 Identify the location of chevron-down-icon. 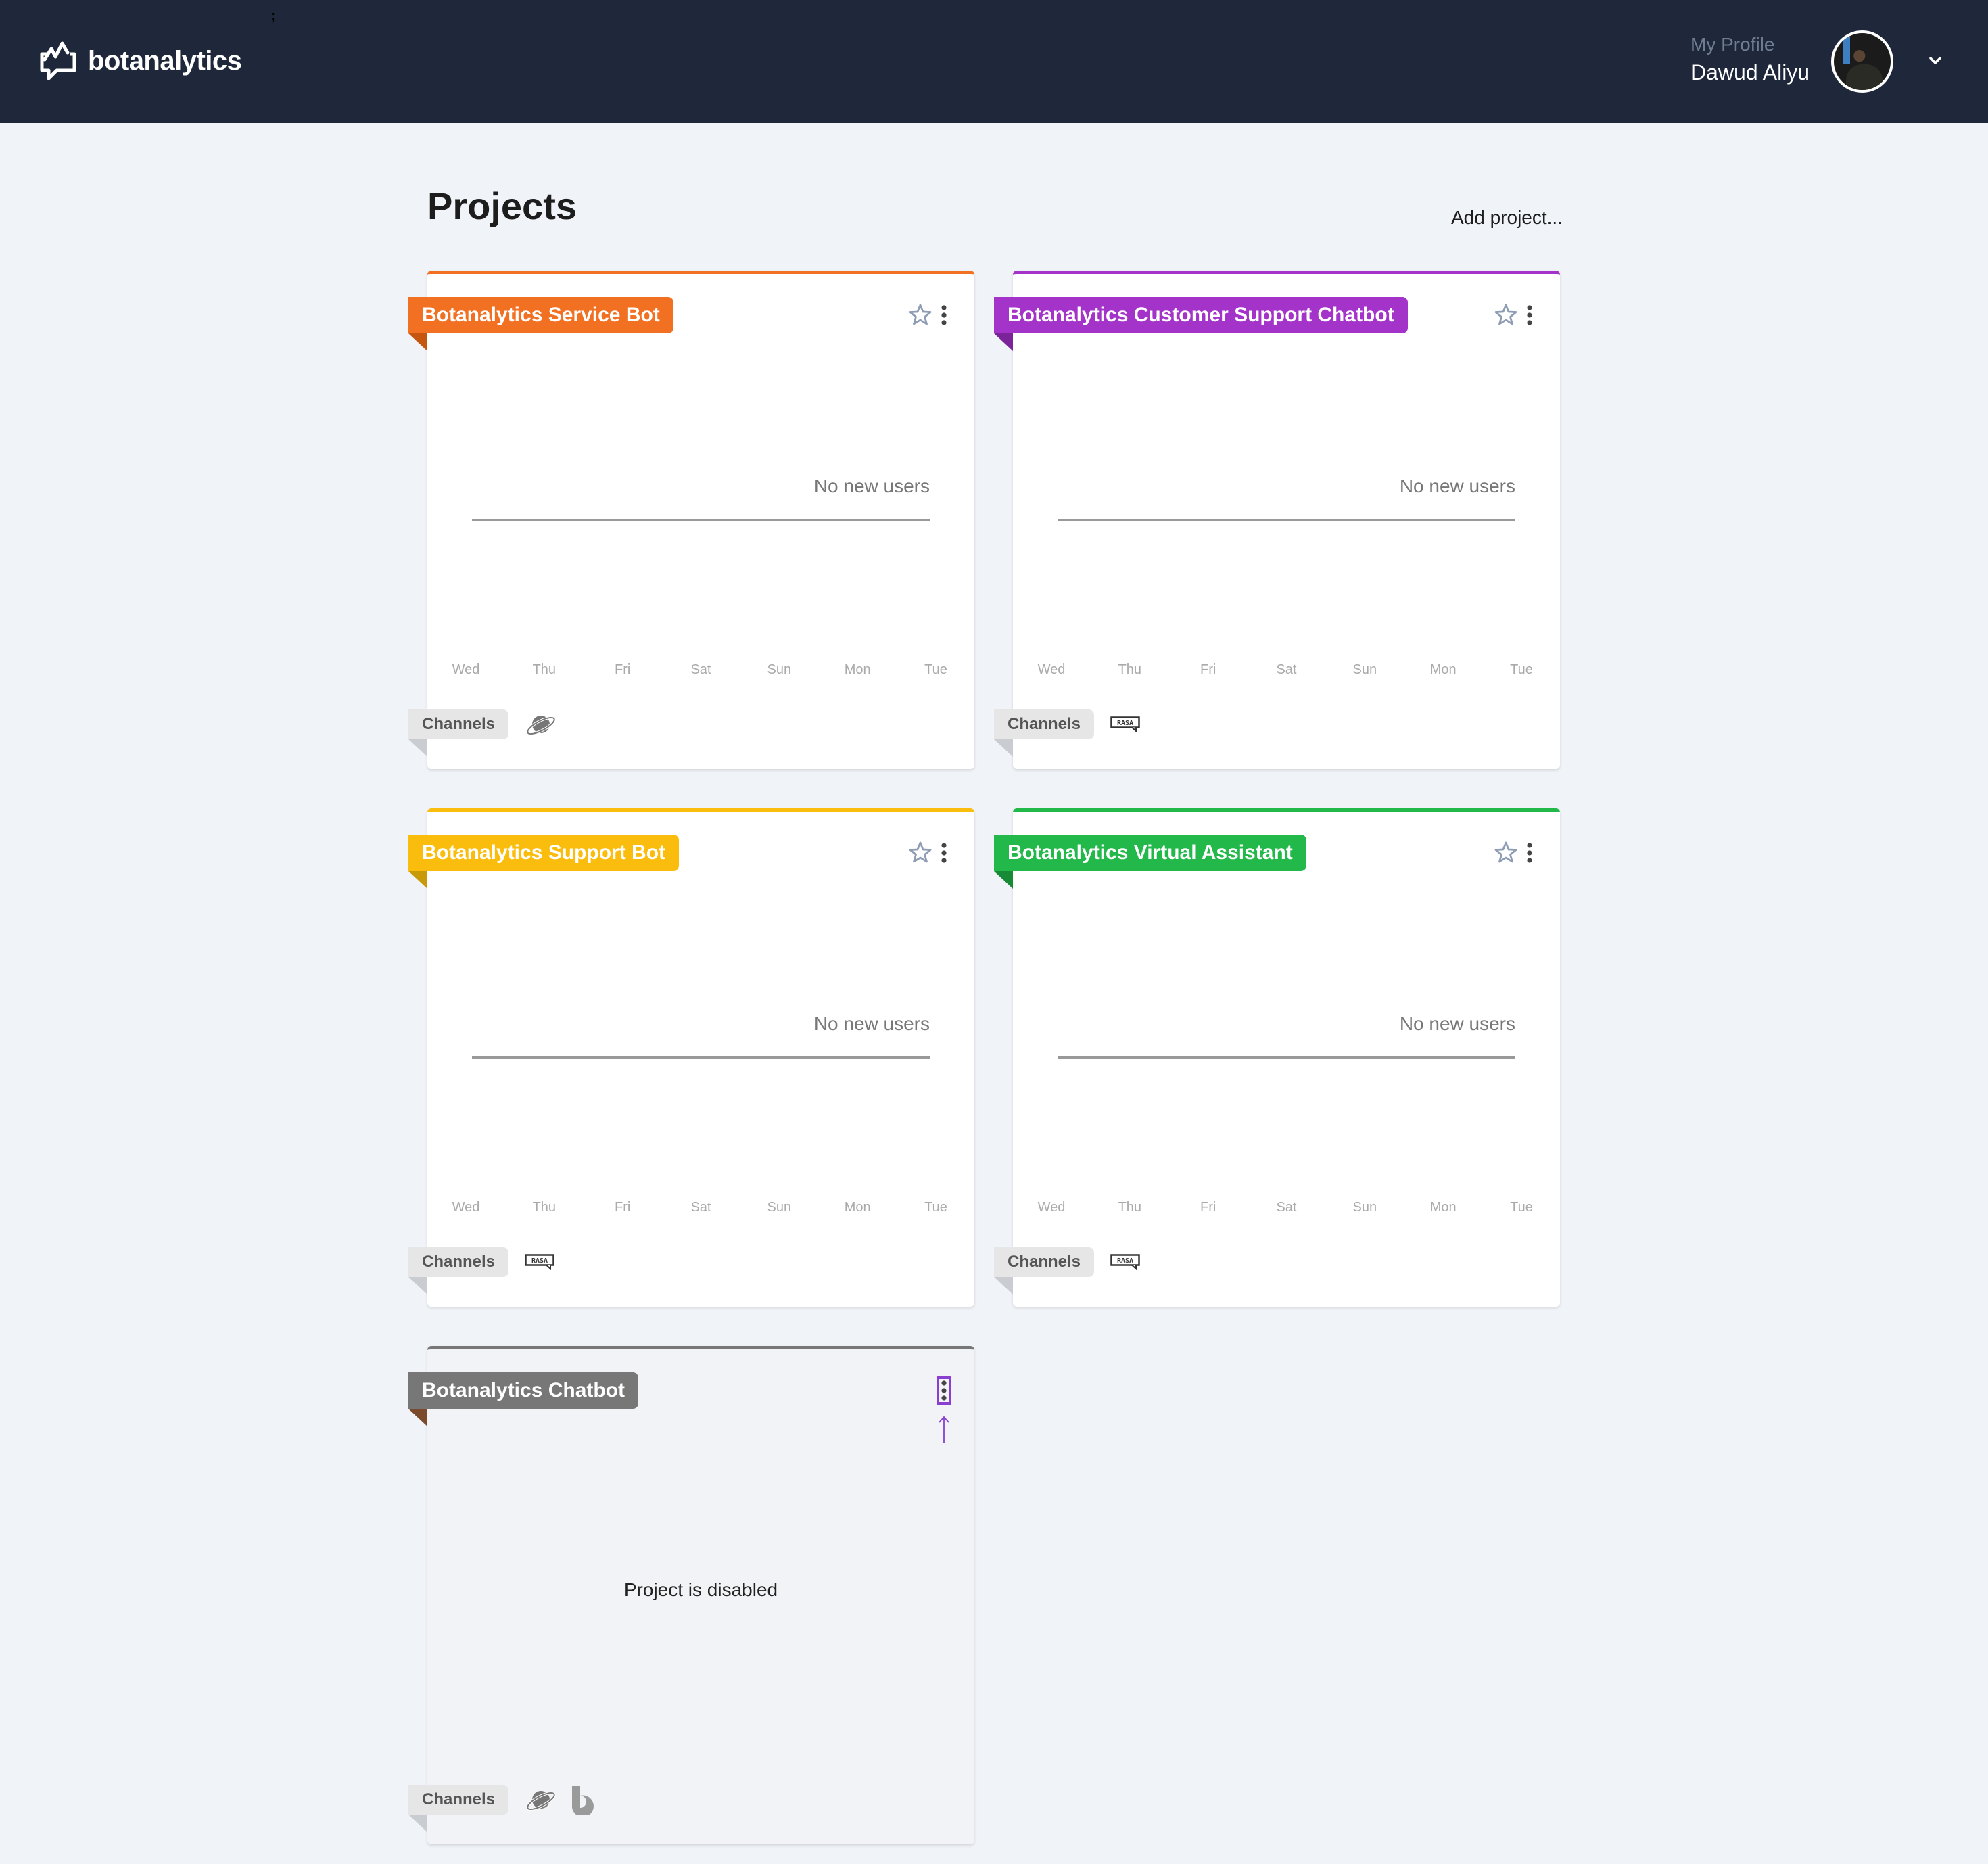
(1936, 60).